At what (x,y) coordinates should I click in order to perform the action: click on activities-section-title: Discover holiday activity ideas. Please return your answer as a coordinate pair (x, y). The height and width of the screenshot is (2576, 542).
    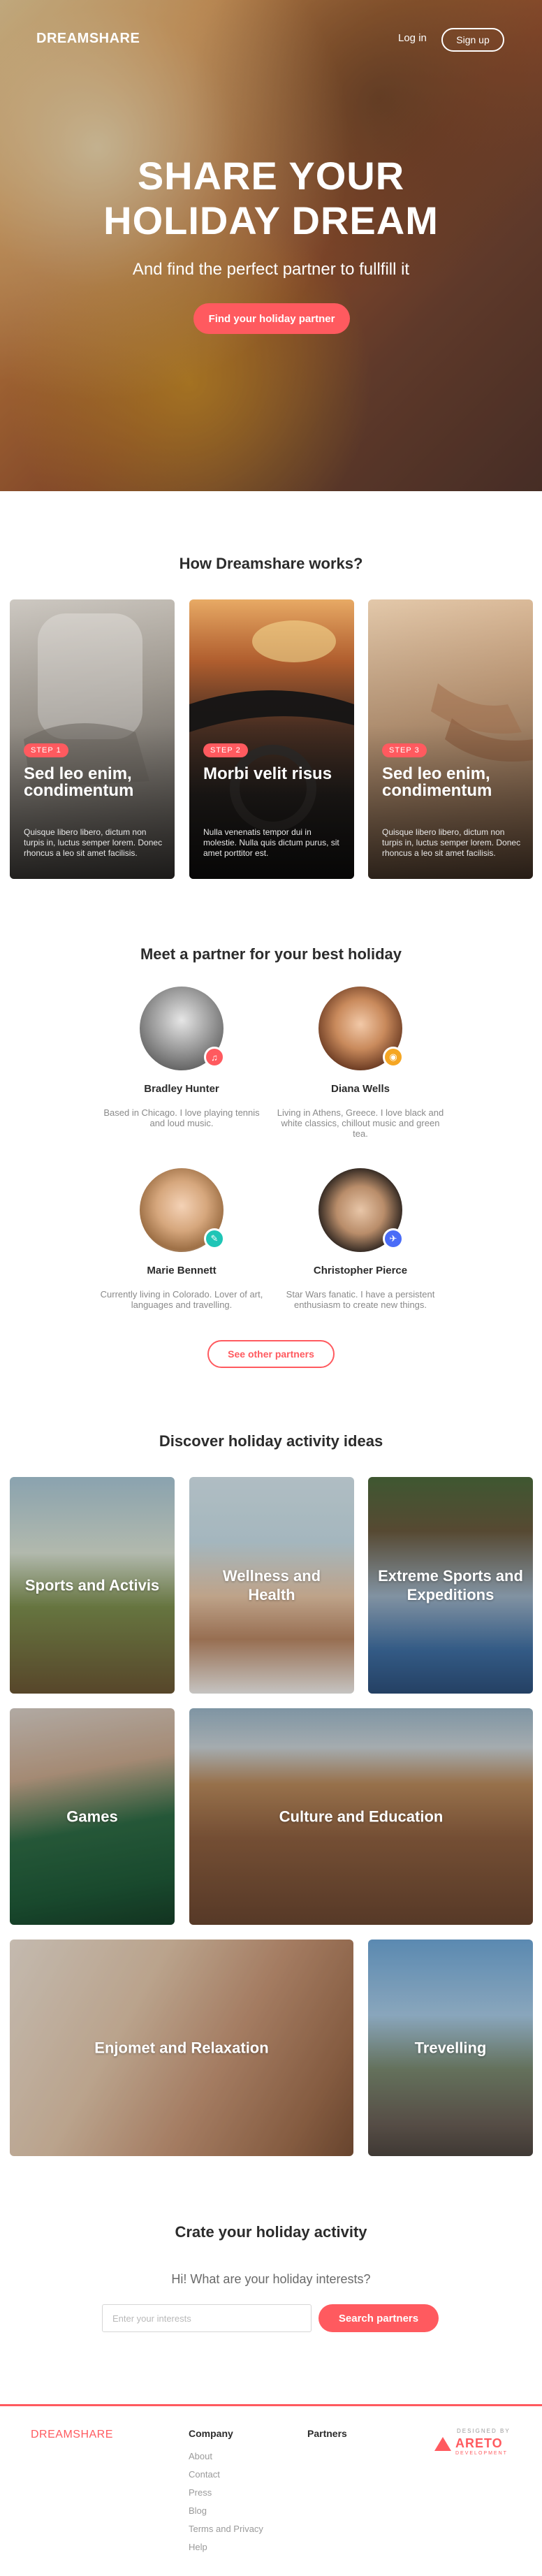
    Looking at the image, I should click on (271, 1441).